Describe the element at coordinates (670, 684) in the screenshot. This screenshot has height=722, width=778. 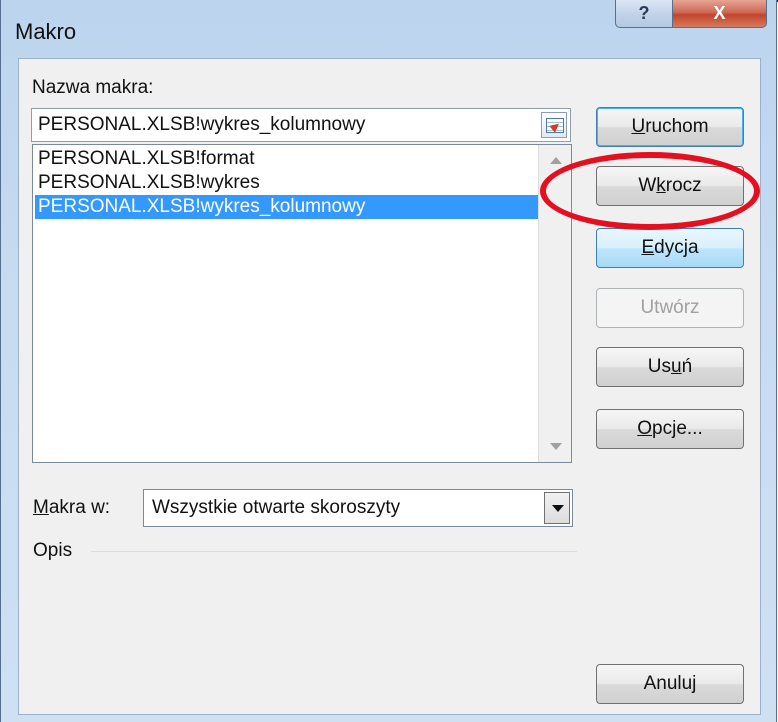
I see `cancel-button: Anuluj` at that location.